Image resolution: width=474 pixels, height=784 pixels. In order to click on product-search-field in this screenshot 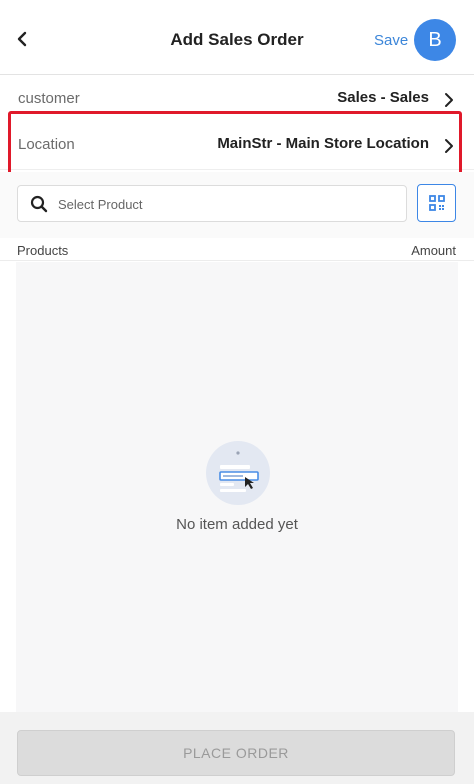, I will do `click(212, 203)`.